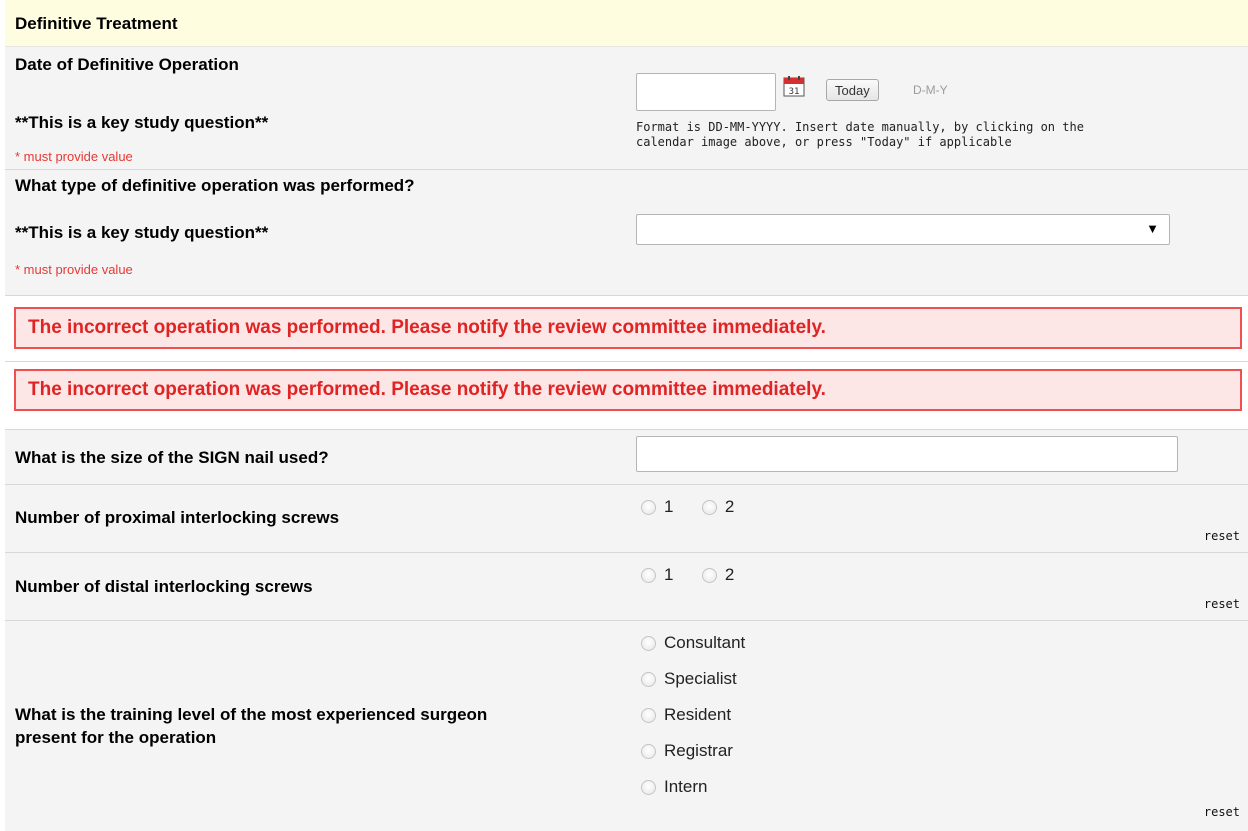  I want to click on proximal-screws-label: Number of proximal interlocking screws, so click(177, 517).